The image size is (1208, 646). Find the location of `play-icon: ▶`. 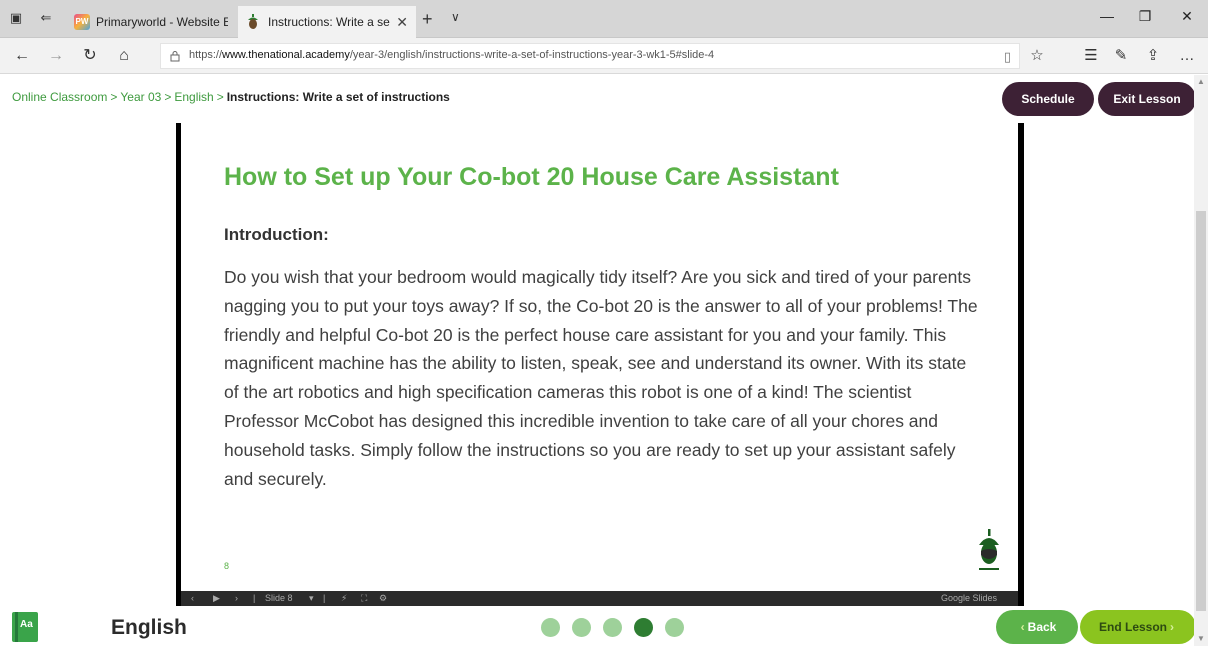

play-icon: ▶ is located at coordinates (216, 598).